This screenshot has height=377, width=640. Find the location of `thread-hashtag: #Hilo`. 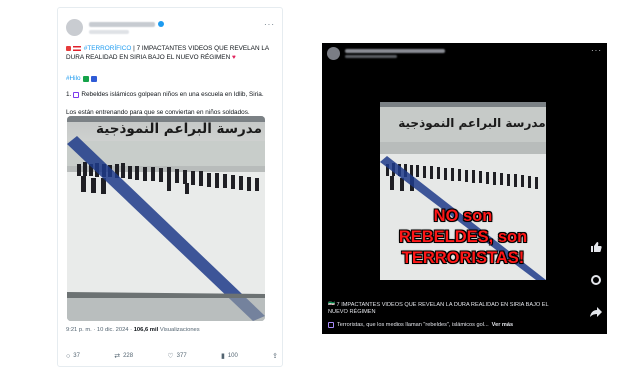

thread-hashtag: #Hilo is located at coordinates (73, 78).